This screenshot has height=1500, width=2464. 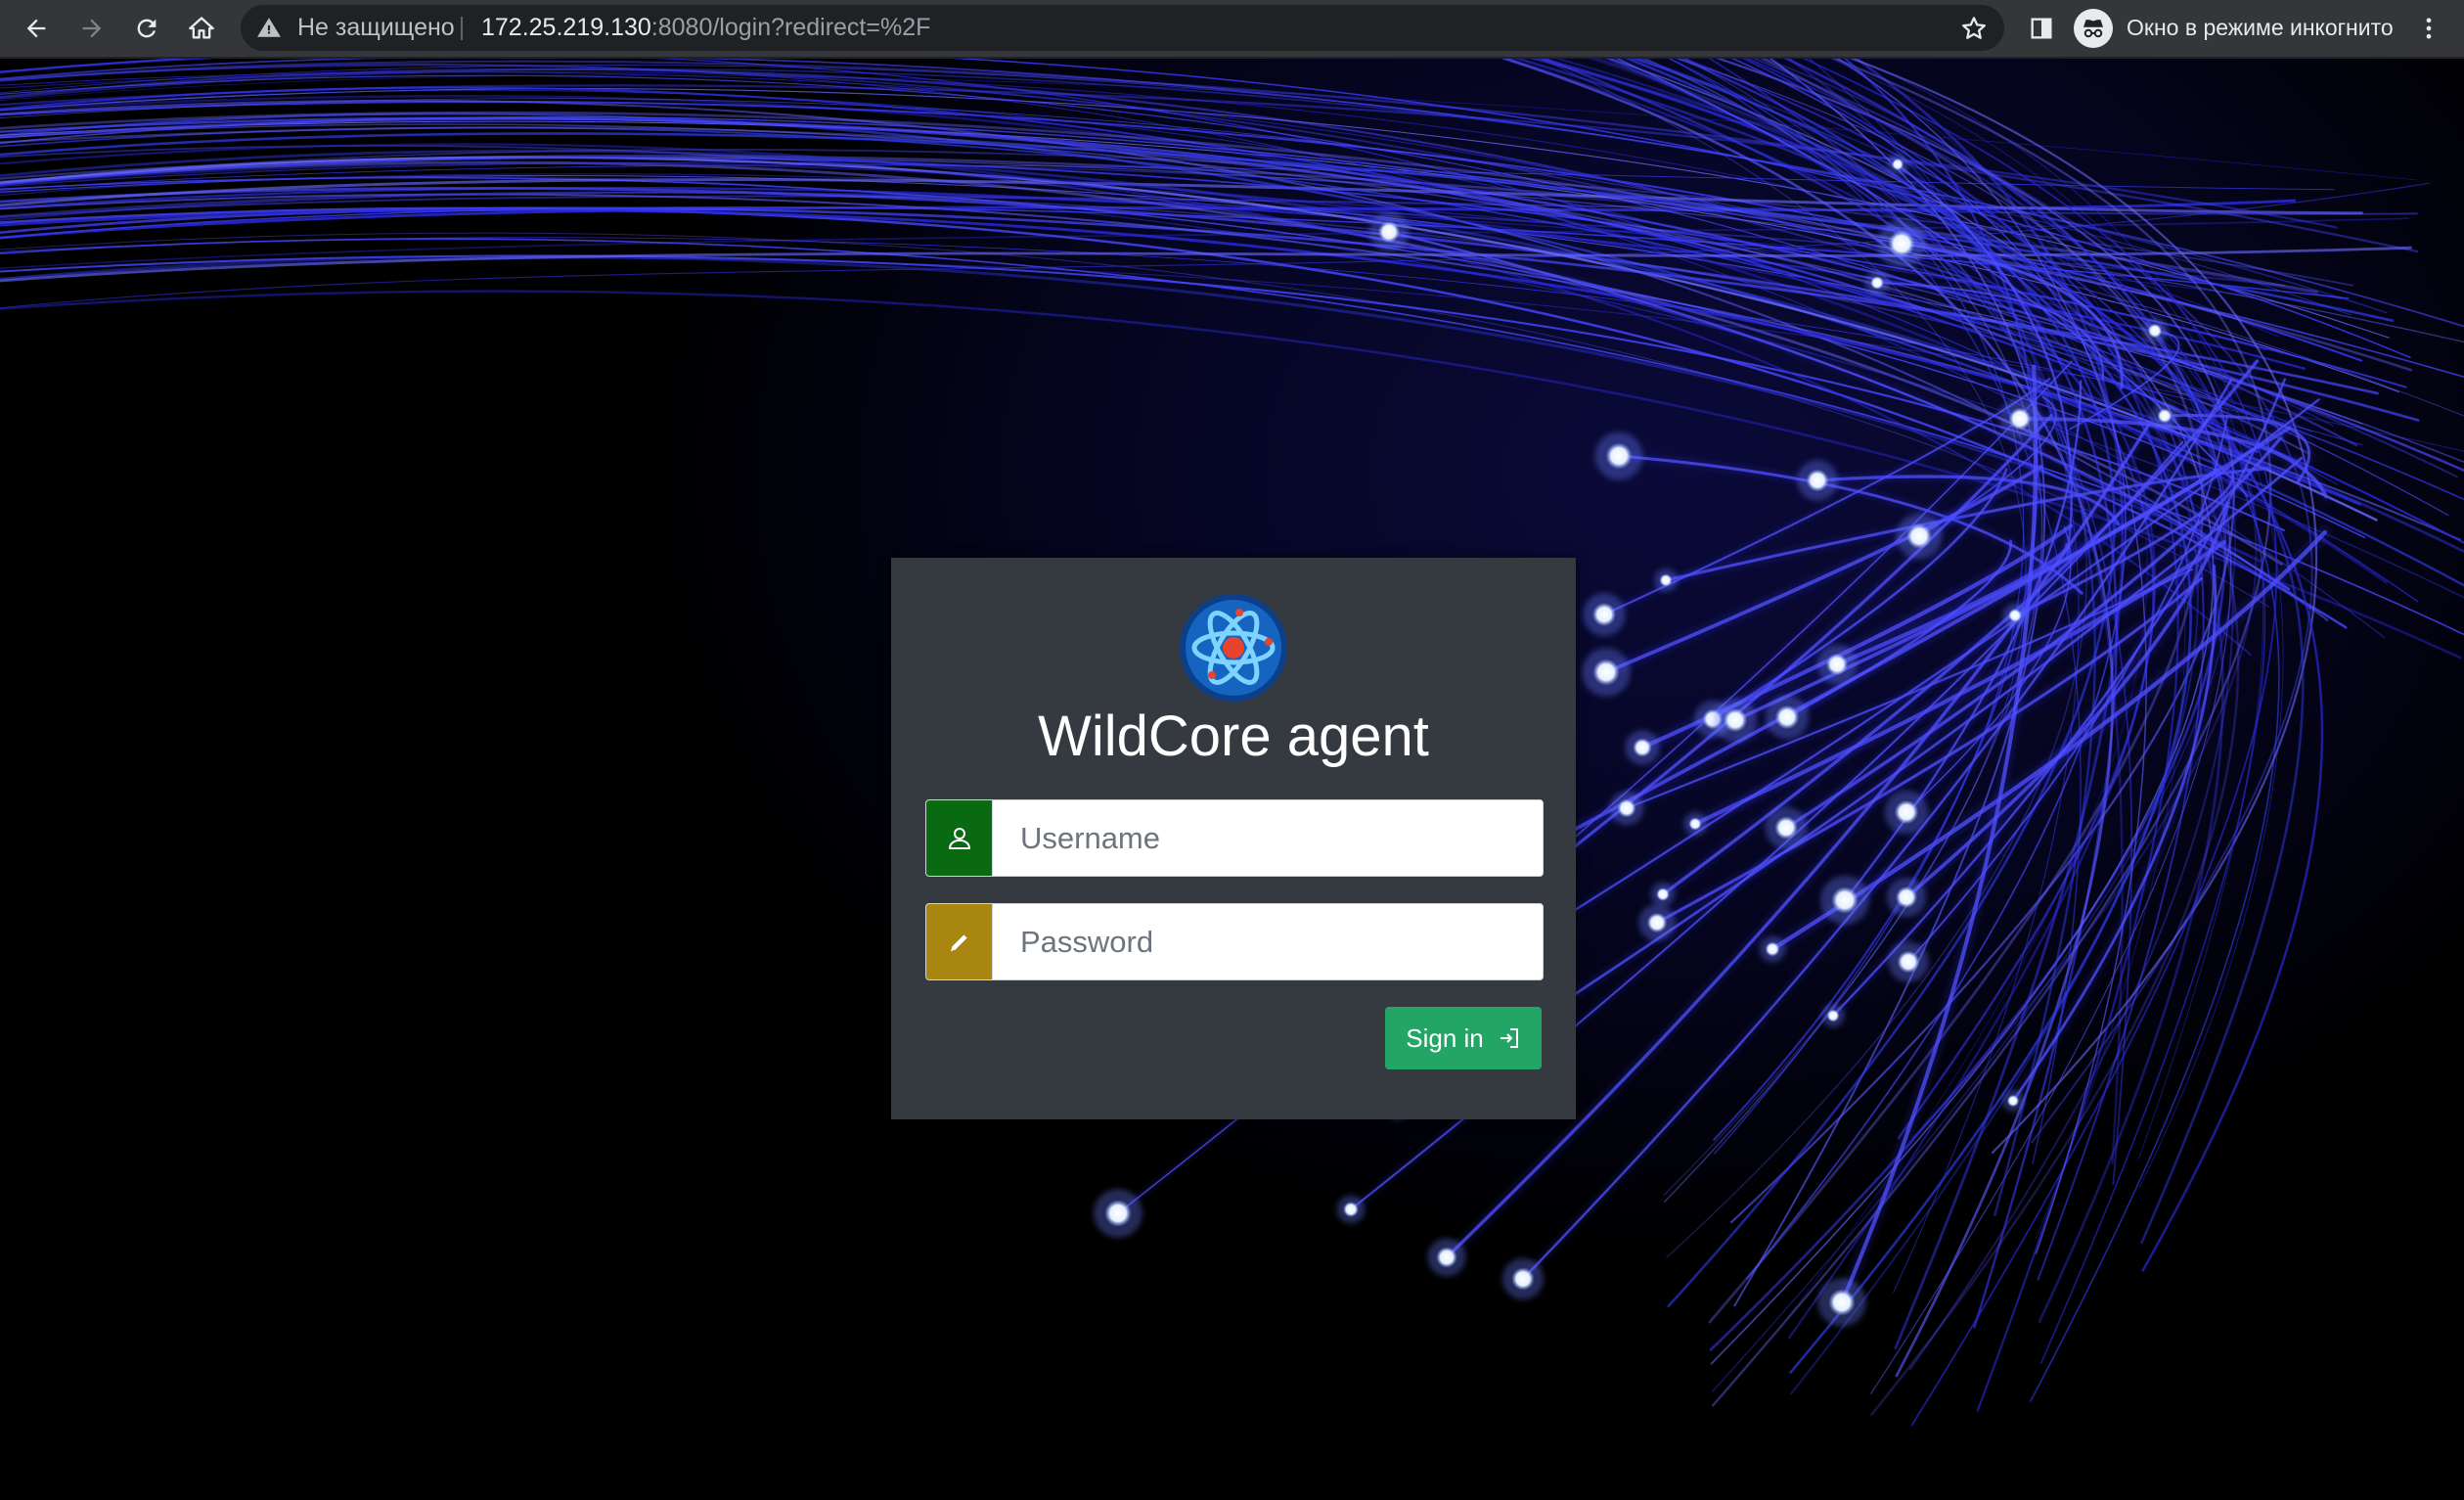 I want to click on user-icon, so click(x=959, y=838).